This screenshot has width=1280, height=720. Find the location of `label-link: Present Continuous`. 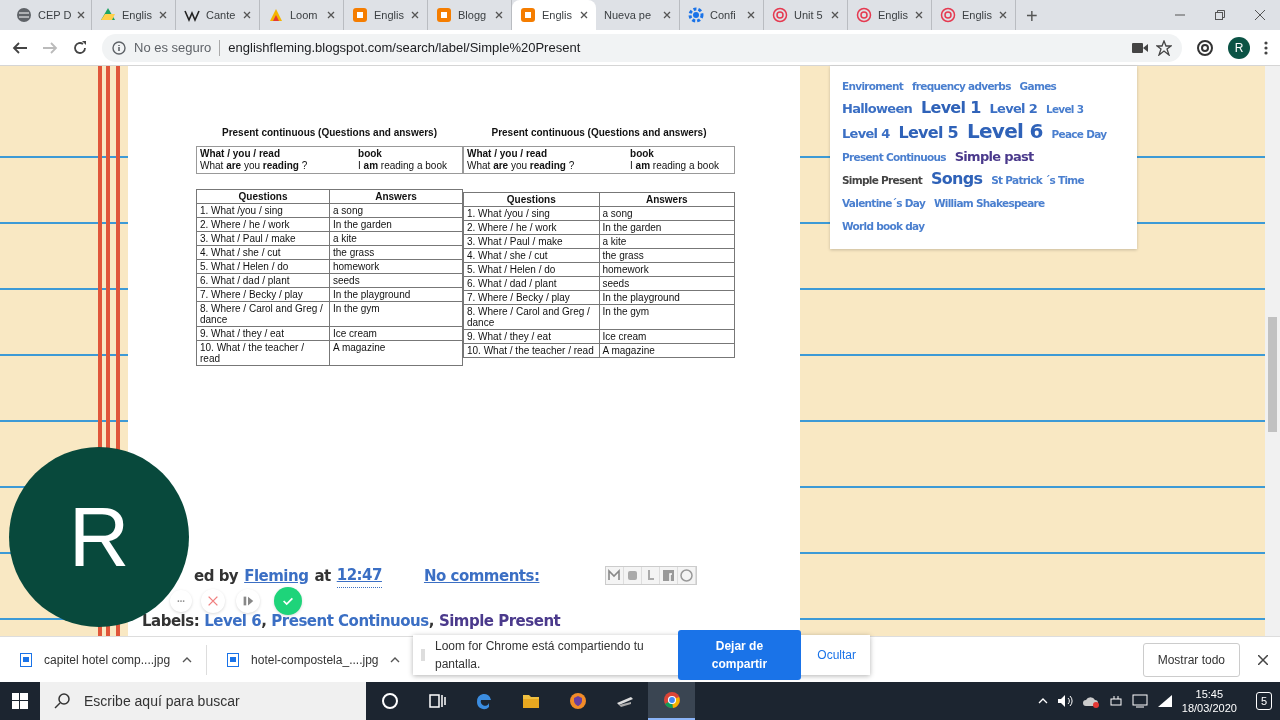

label-link: Present Continuous is located at coordinates (350, 620).